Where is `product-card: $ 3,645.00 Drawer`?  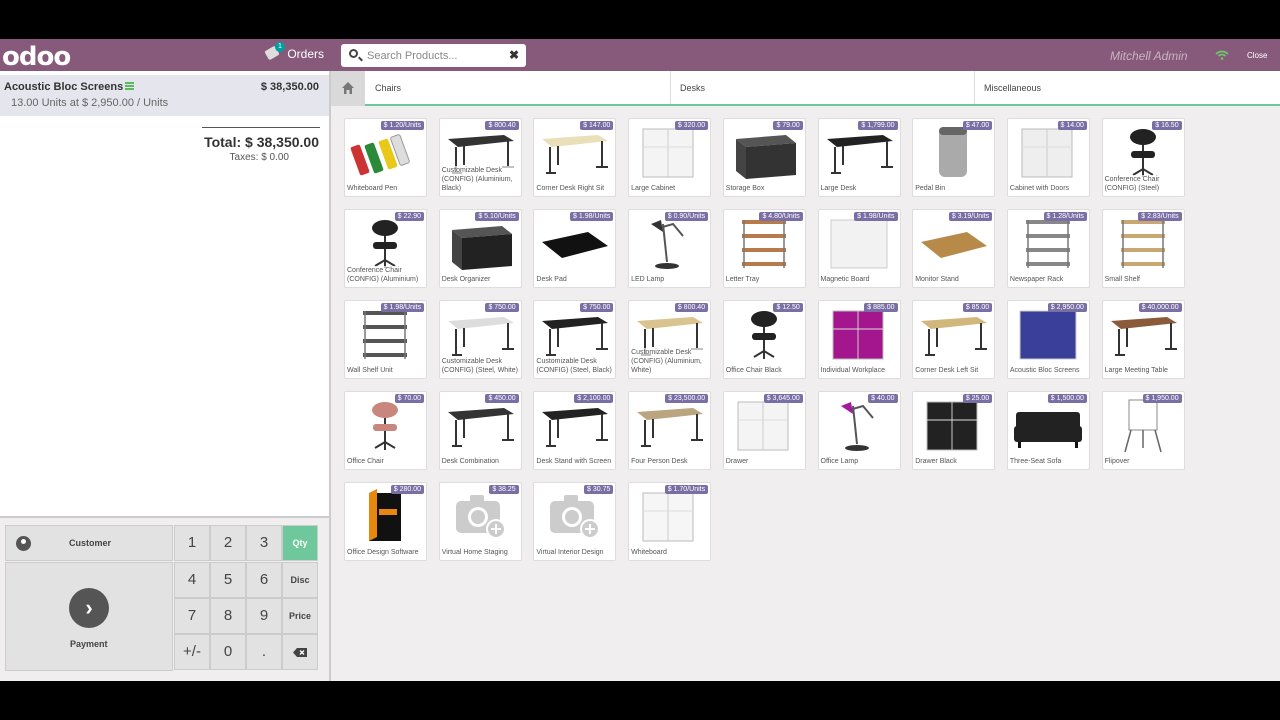
product-card: $ 3,645.00 Drawer is located at coordinates (764, 430).